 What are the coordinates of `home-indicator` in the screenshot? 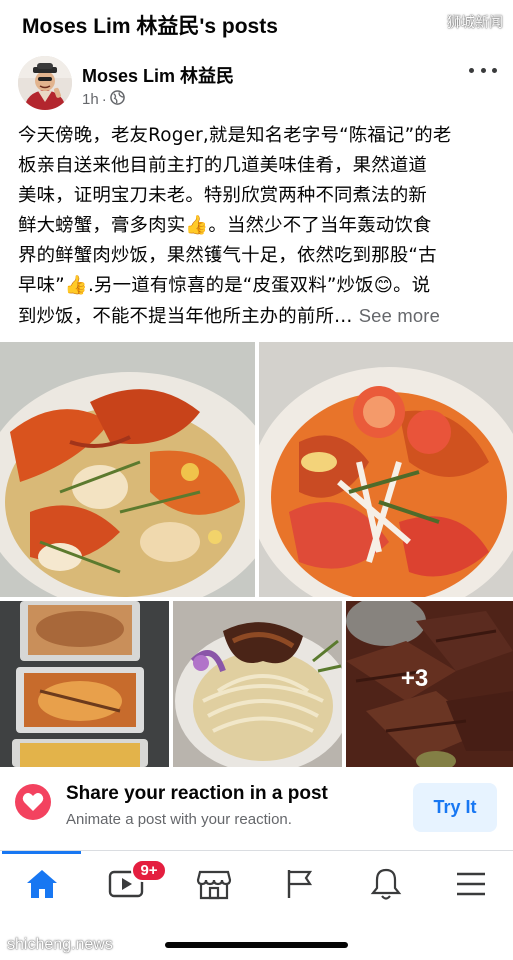 It's located at (256, 945).